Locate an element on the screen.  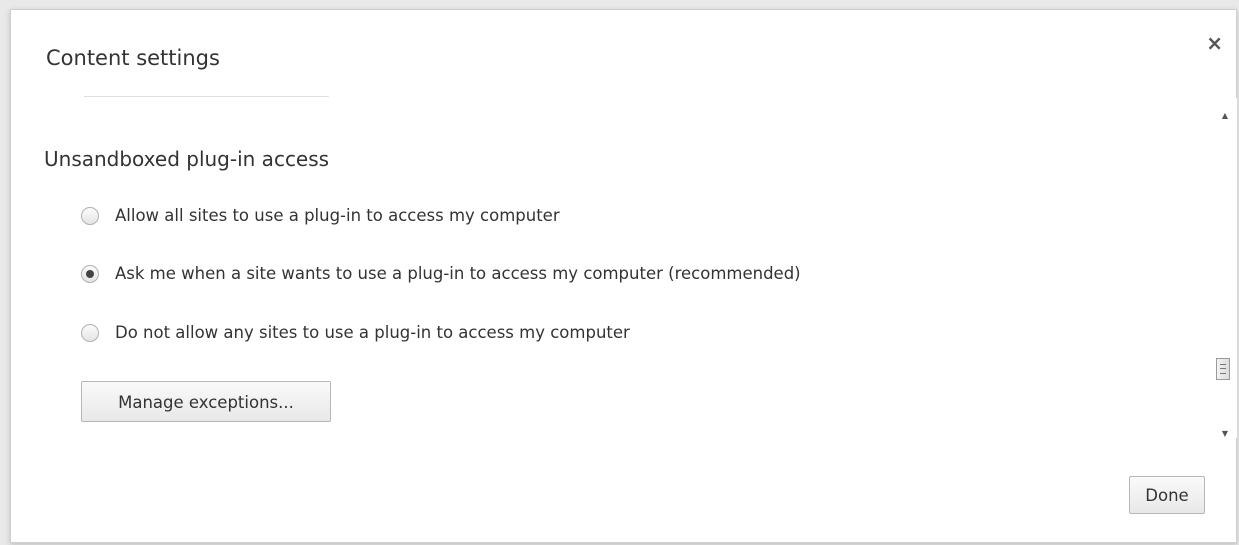
scroll-up-arrow-icon: ▲ is located at coordinates (1225, 116).